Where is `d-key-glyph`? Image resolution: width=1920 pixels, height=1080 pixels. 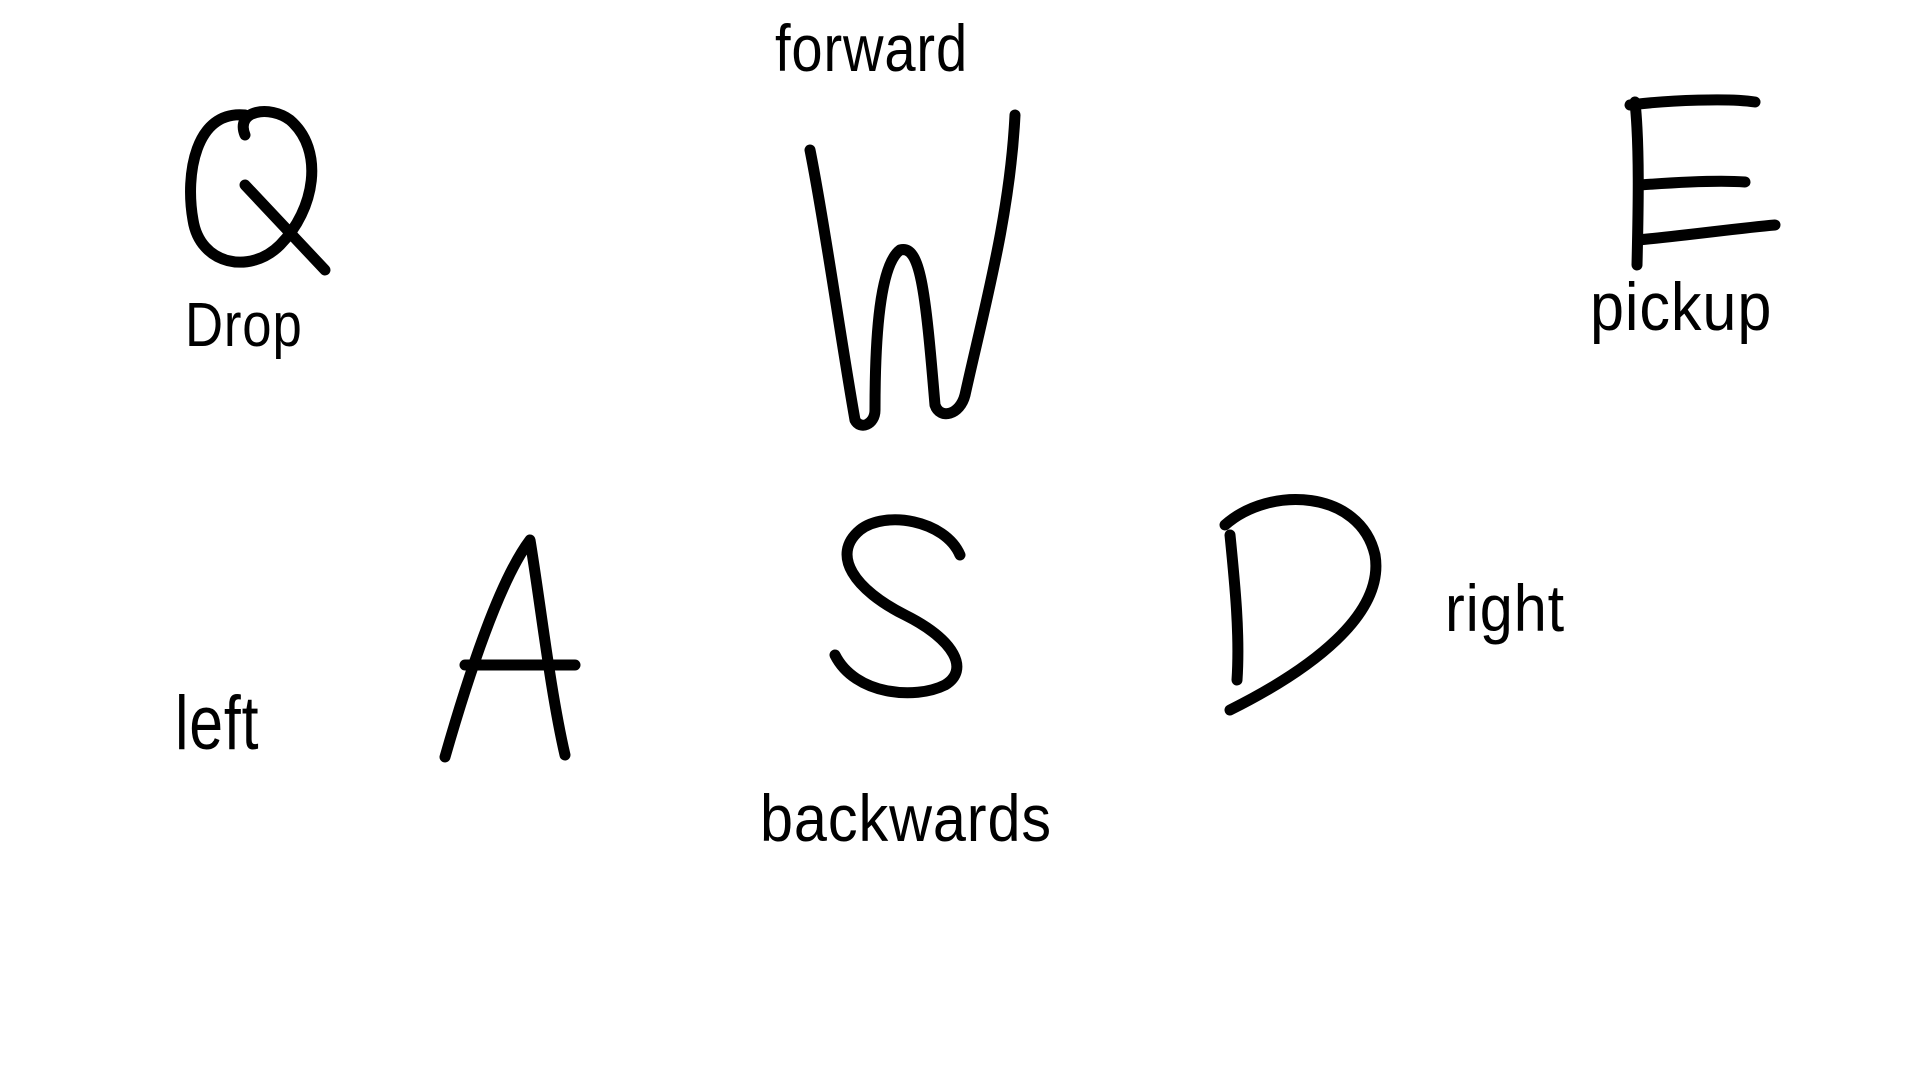 d-key-glyph is located at coordinates (1300, 605).